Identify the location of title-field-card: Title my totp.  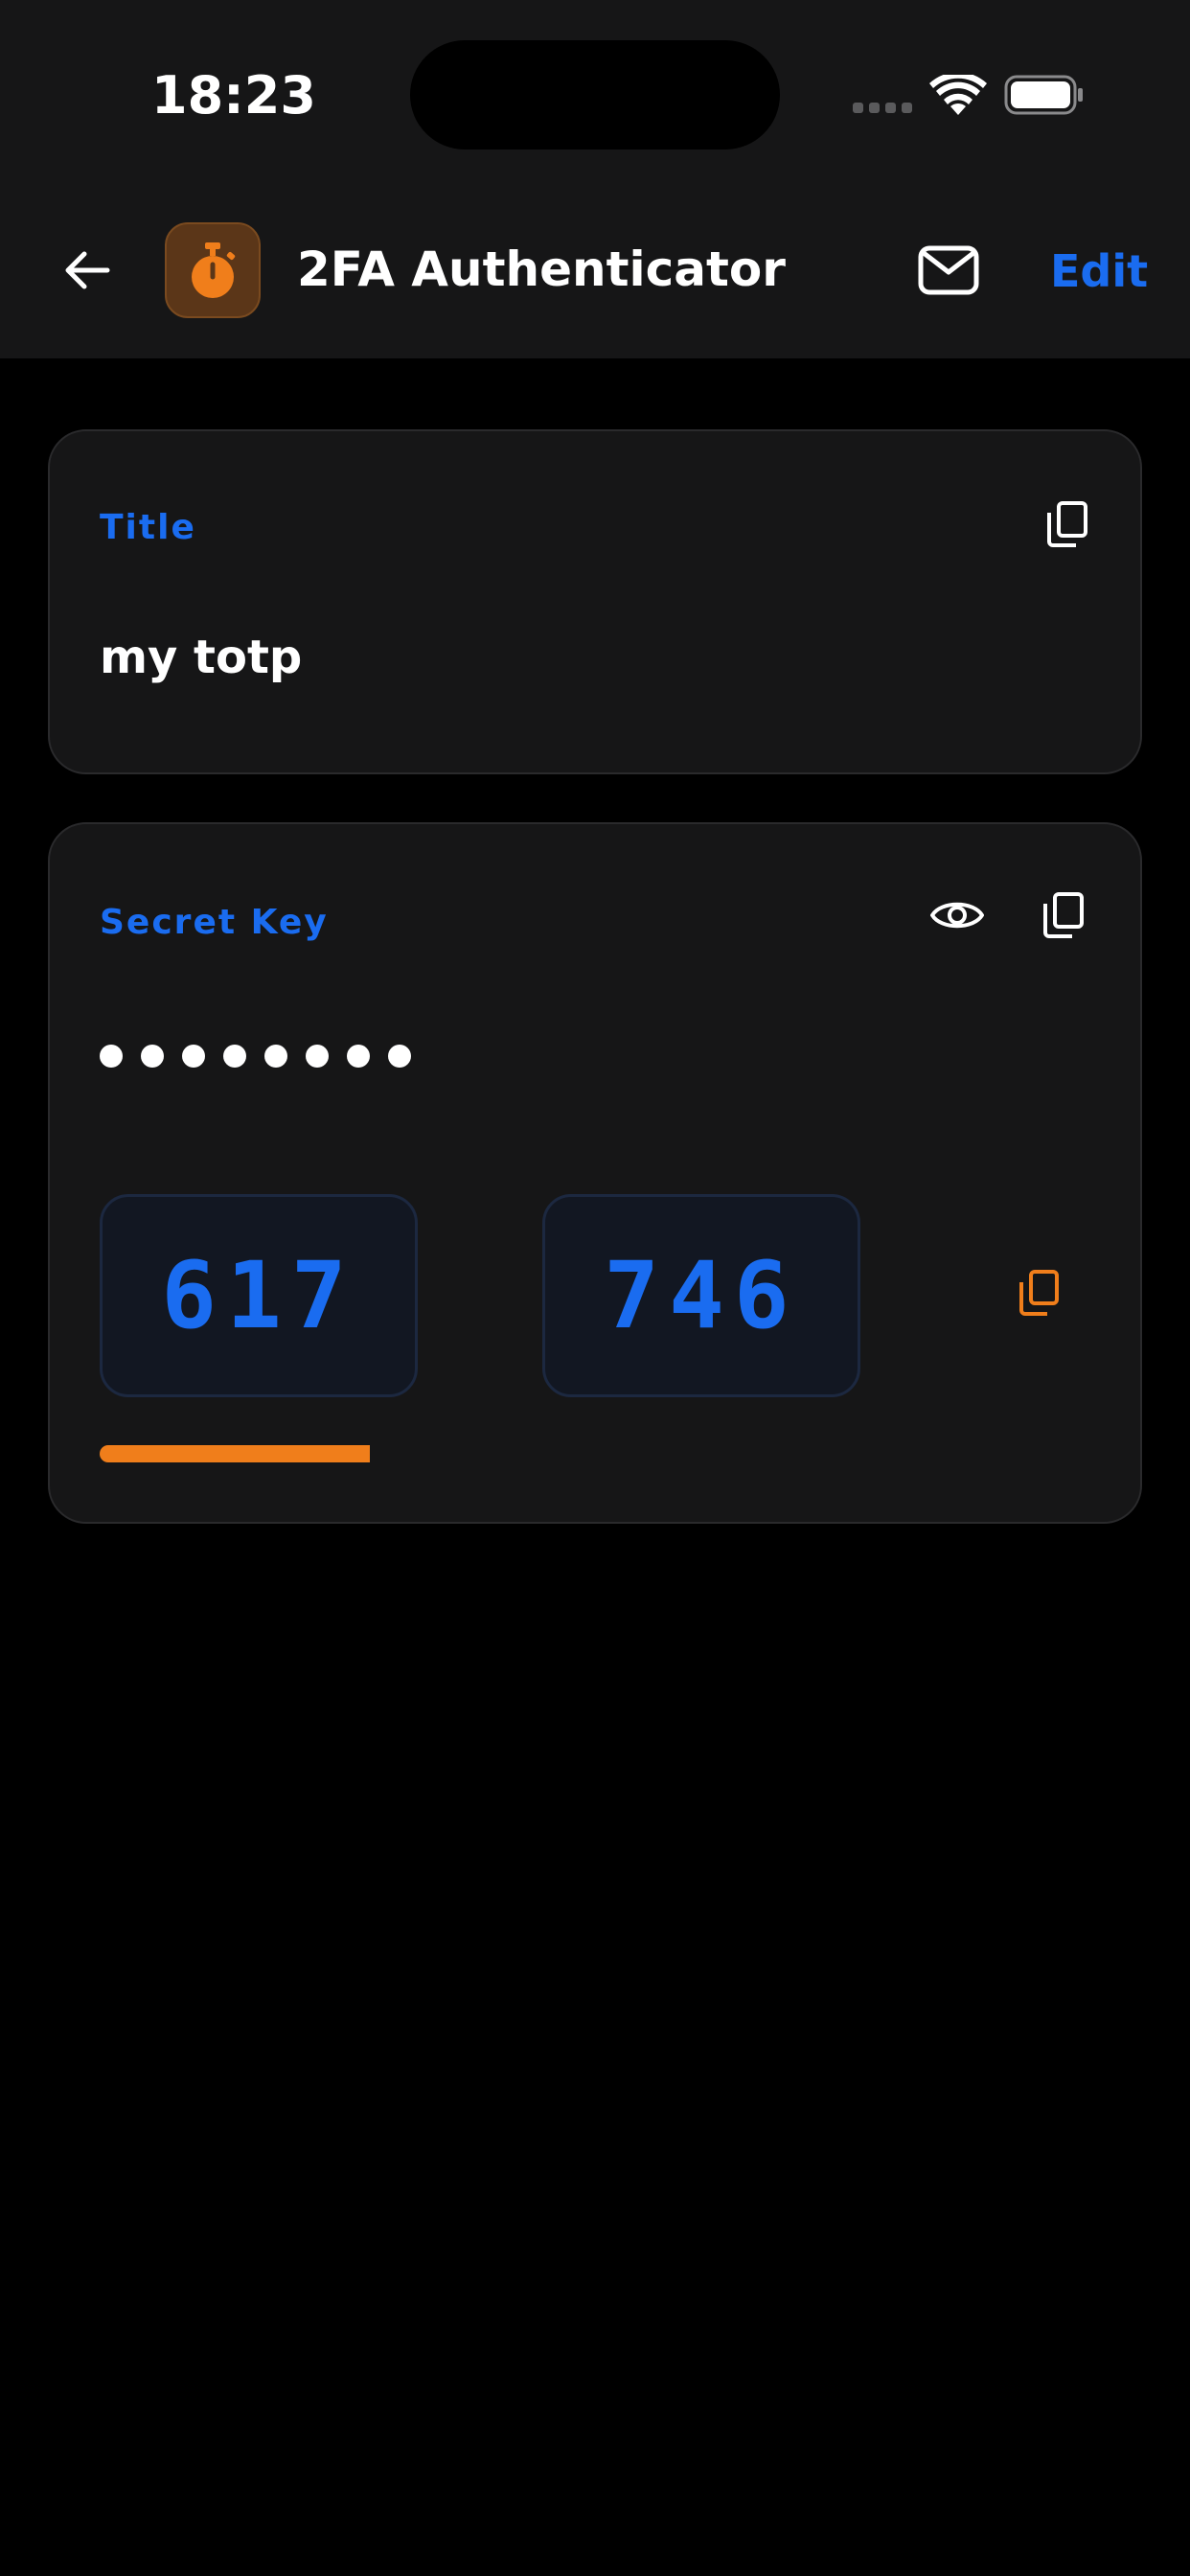
(595, 601).